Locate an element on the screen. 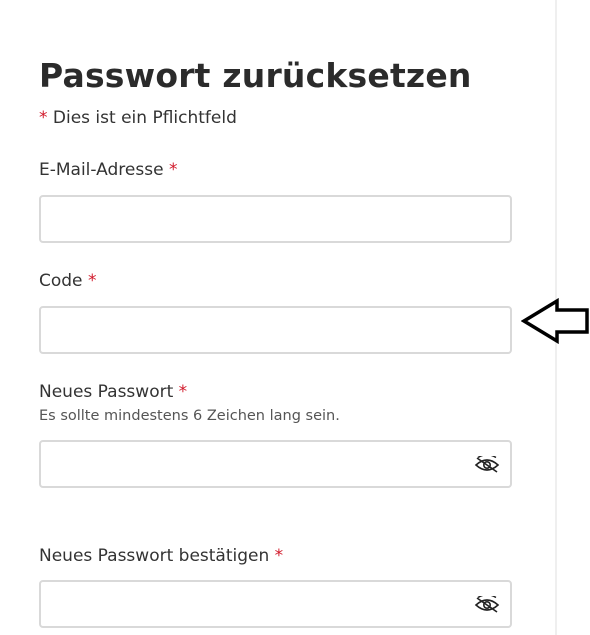  confirm-password-field is located at coordinates (275, 604).